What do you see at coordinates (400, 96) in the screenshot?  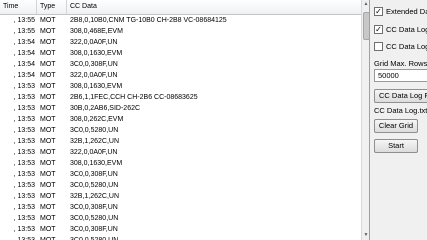 I see `cc-data-log-file-button: CC Data Log File` at bounding box center [400, 96].